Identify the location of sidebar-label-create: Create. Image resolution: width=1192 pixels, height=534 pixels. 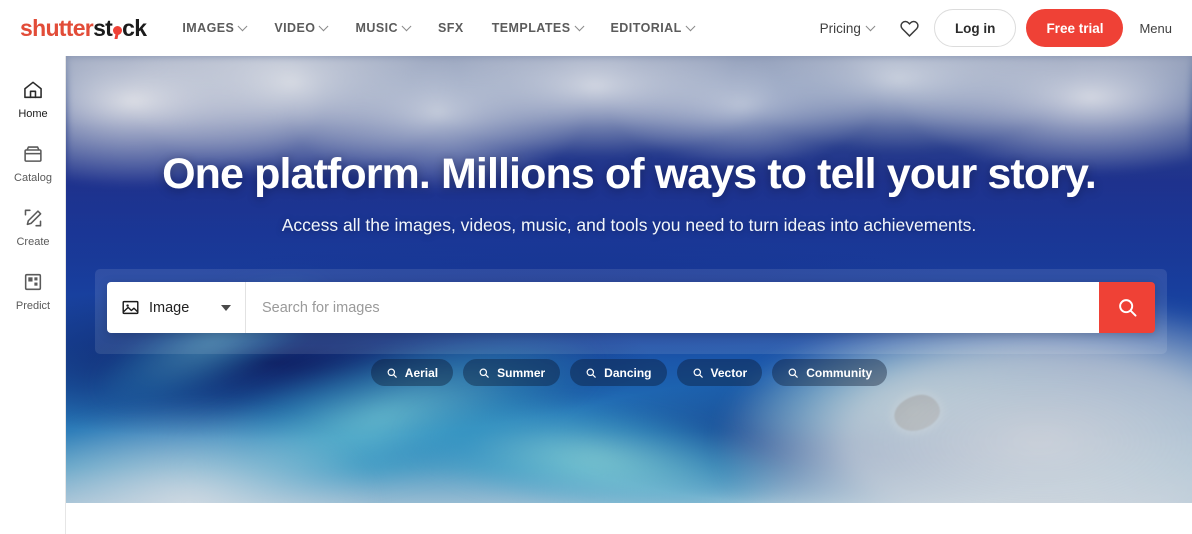
(33, 242).